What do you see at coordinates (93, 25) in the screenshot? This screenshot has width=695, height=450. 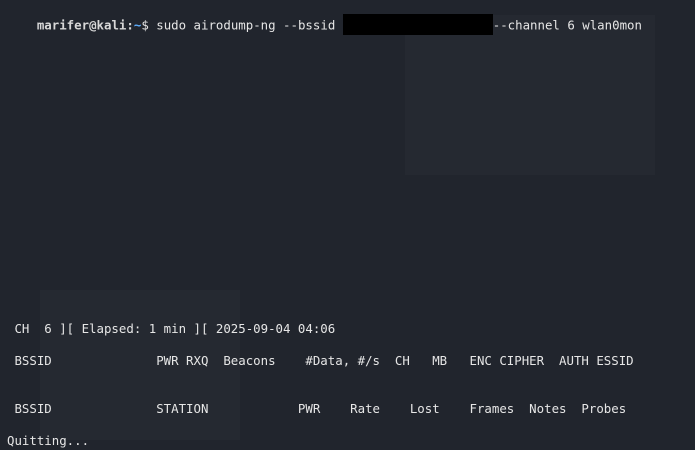 I see `prompt-at: @` at bounding box center [93, 25].